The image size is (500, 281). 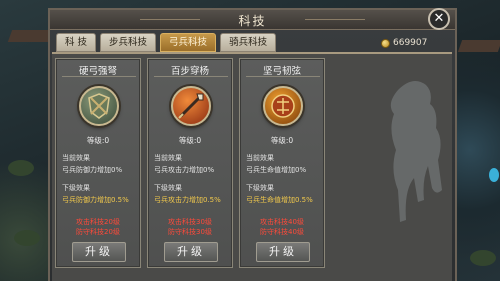 I want to click on gold-display: 669907, so click(x=404, y=43).